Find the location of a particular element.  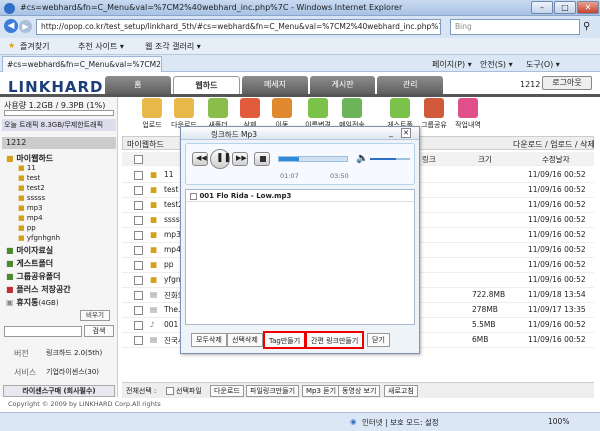

close-button: ✕ is located at coordinates (588, 7).